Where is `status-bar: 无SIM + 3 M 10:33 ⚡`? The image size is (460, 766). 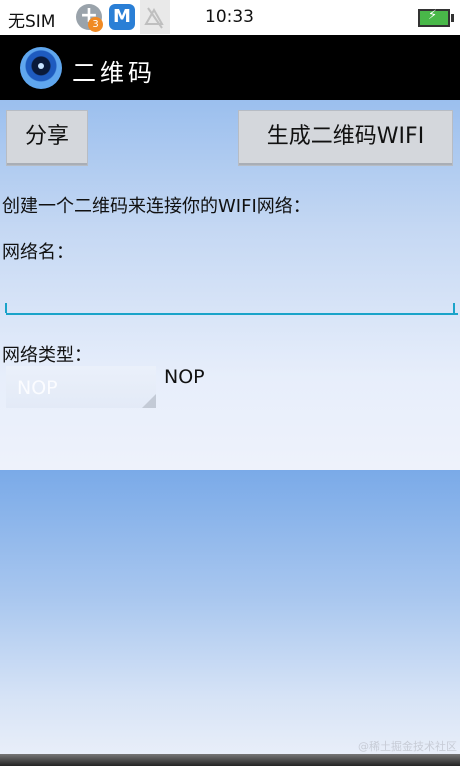
status-bar: 无SIM + 3 M 10:33 ⚡ is located at coordinates (230, 17).